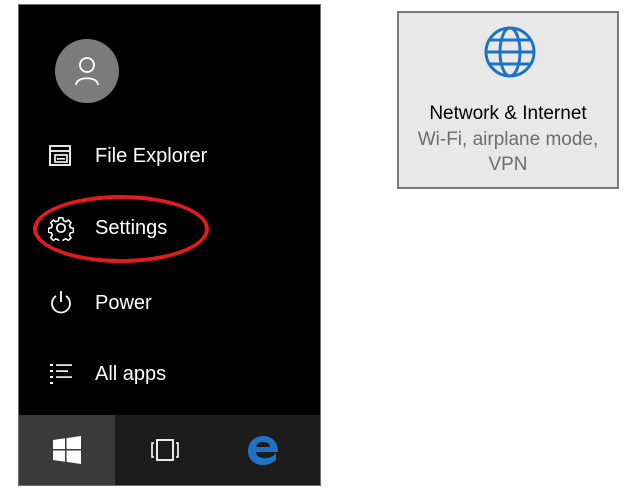 The width and height of the screenshot is (623, 494). What do you see at coordinates (510, 52) in the screenshot?
I see `globe-icon` at bounding box center [510, 52].